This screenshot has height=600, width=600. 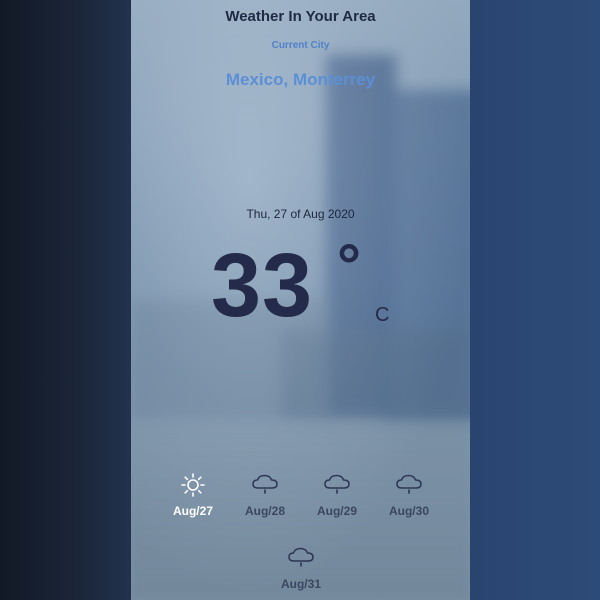 What do you see at coordinates (409, 495) in the screenshot?
I see `forecast-day-aug-30: Aug/30` at bounding box center [409, 495].